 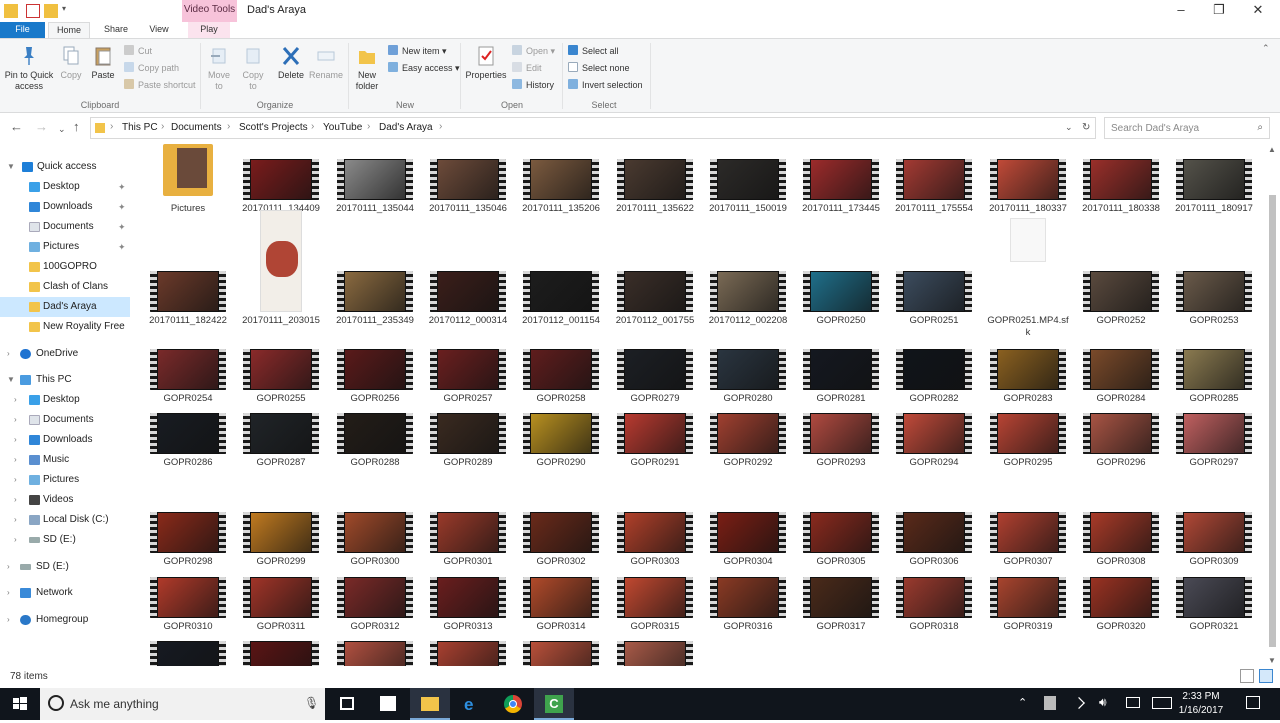 What do you see at coordinates (1028, 434) in the screenshot?
I see `file-item: GOPR0295` at bounding box center [1028, 434].